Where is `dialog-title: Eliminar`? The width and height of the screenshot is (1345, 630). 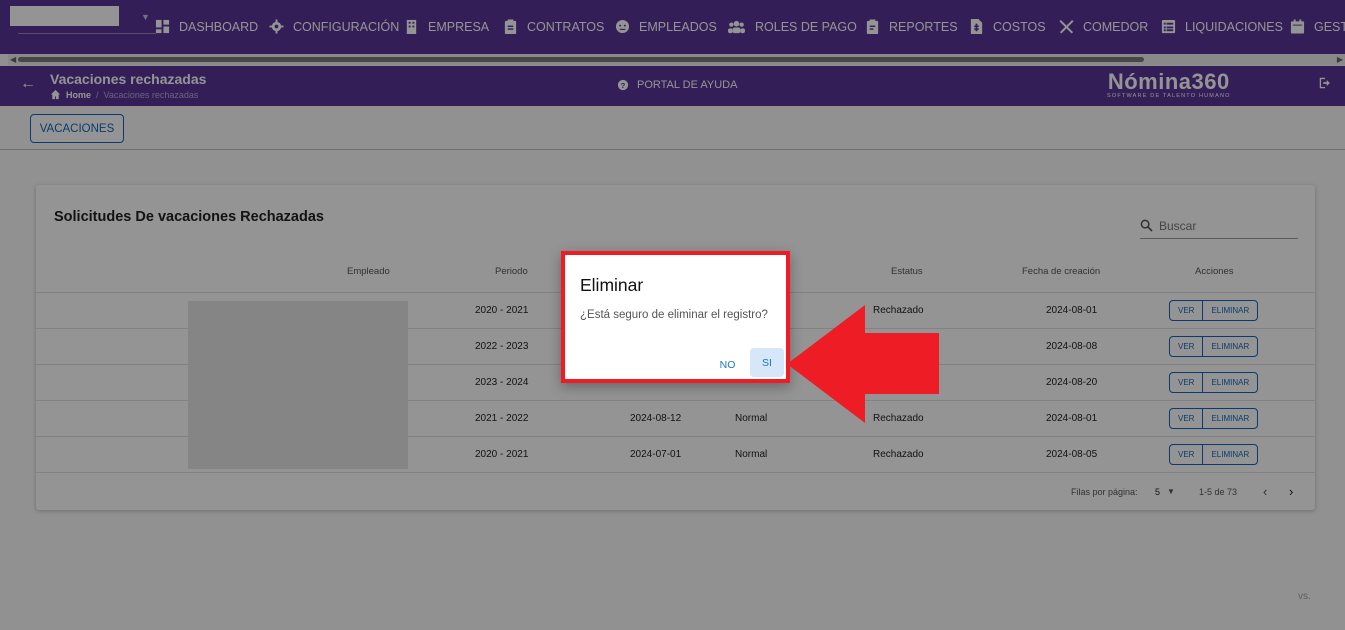 dialog-title: Eliminar is located at coordinates (612, 285).